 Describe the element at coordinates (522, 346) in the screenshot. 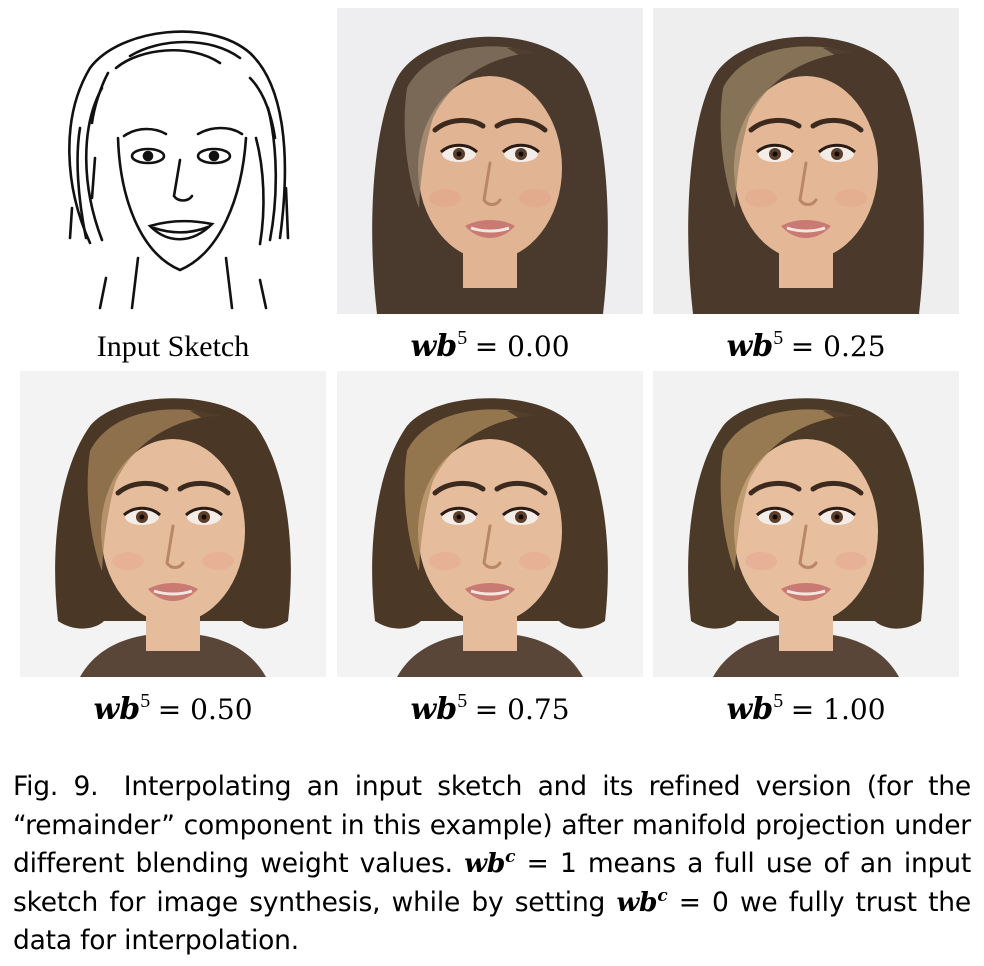

I see `math-eq: = 0.00` at that location.